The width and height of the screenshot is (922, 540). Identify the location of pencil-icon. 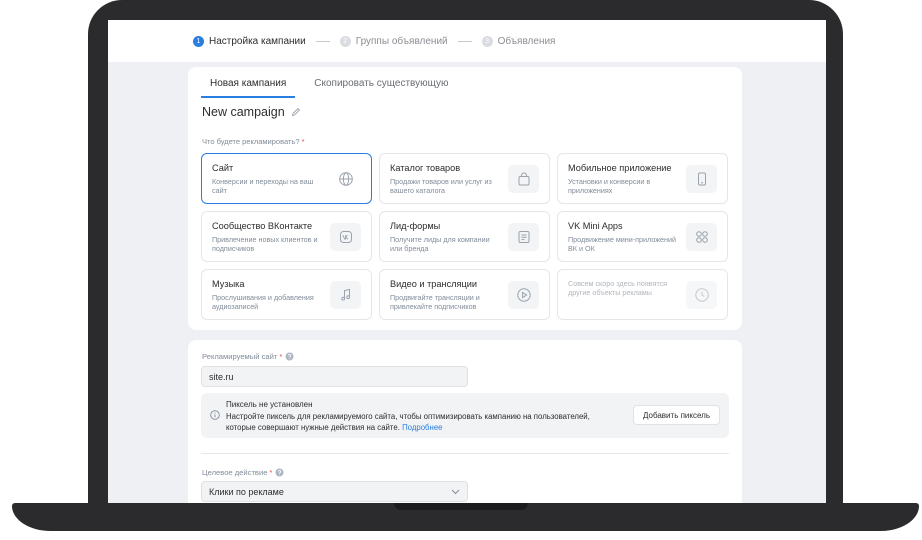
(296, 112).